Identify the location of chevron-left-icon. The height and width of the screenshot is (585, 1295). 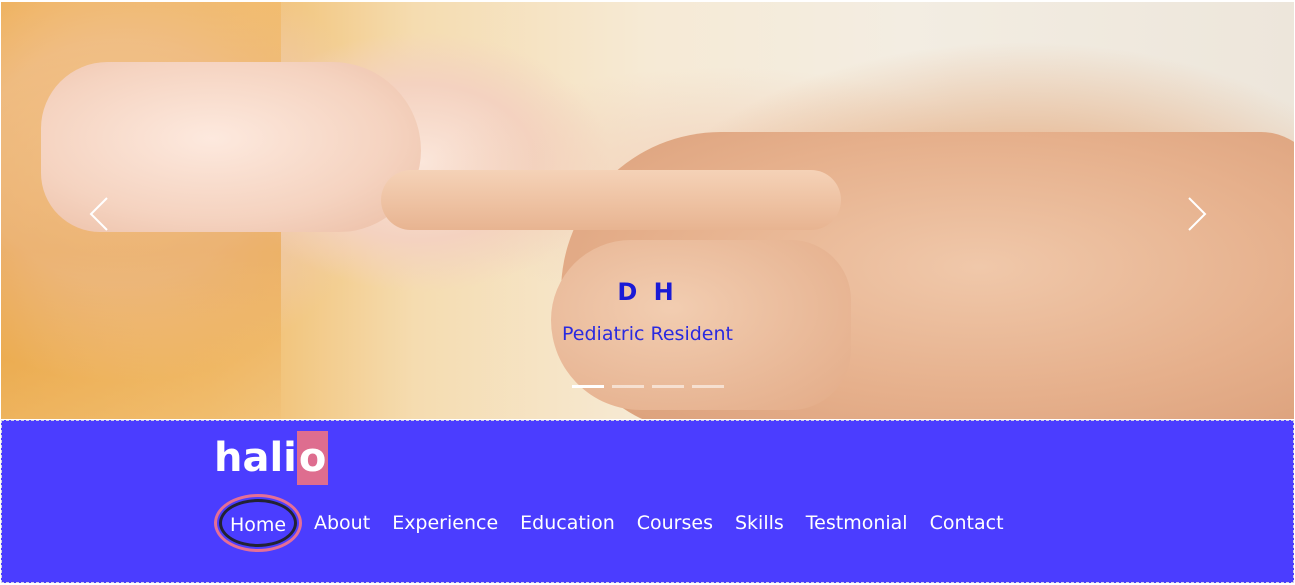
(98, 214).